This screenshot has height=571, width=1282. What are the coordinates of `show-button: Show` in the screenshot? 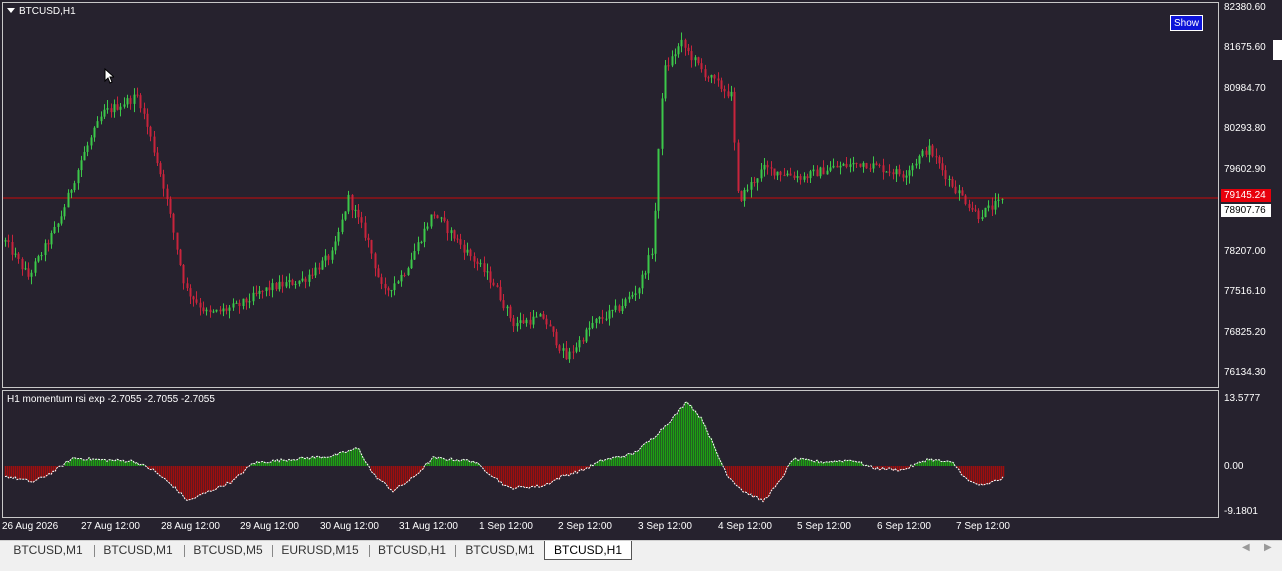 It's located at (1186, 23).